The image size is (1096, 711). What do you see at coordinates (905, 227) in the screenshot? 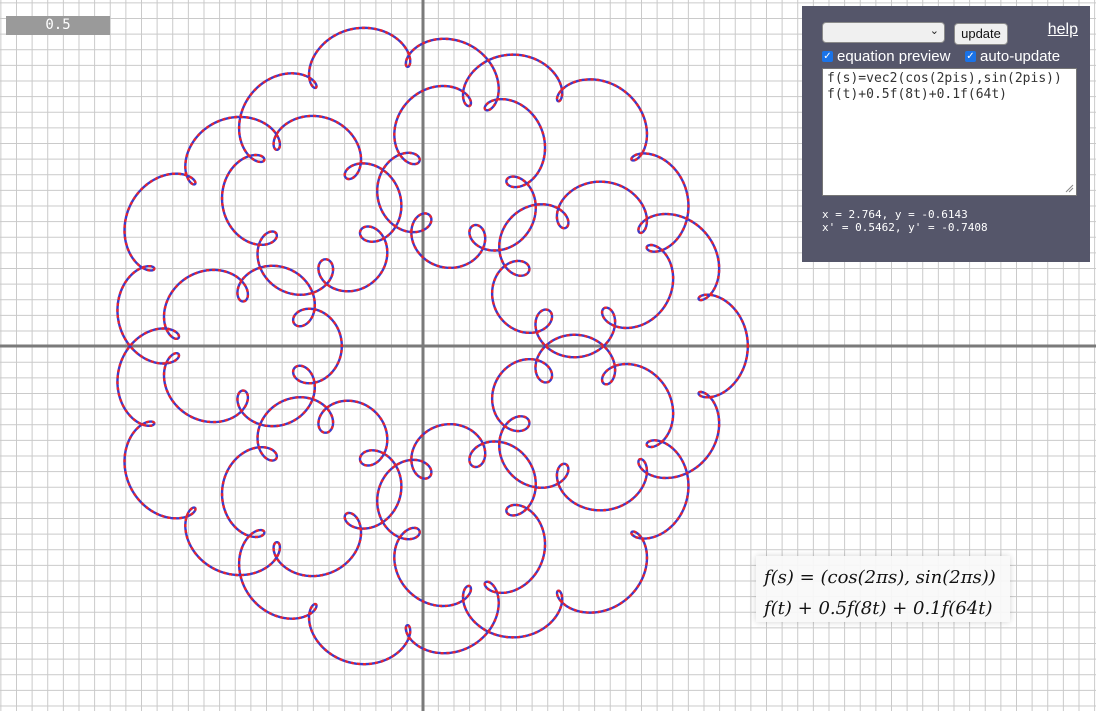
I see `readout-derivative: x' = 0.5462, y' = -0.7408` at bounding box center [905, 227].